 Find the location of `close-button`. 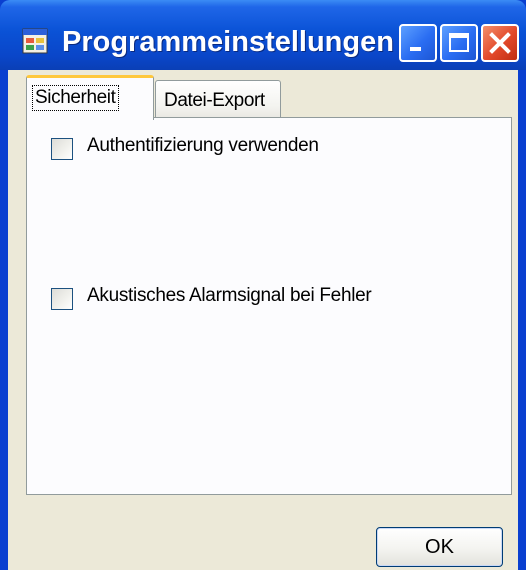

close-button is located at coordinates (500, 43).